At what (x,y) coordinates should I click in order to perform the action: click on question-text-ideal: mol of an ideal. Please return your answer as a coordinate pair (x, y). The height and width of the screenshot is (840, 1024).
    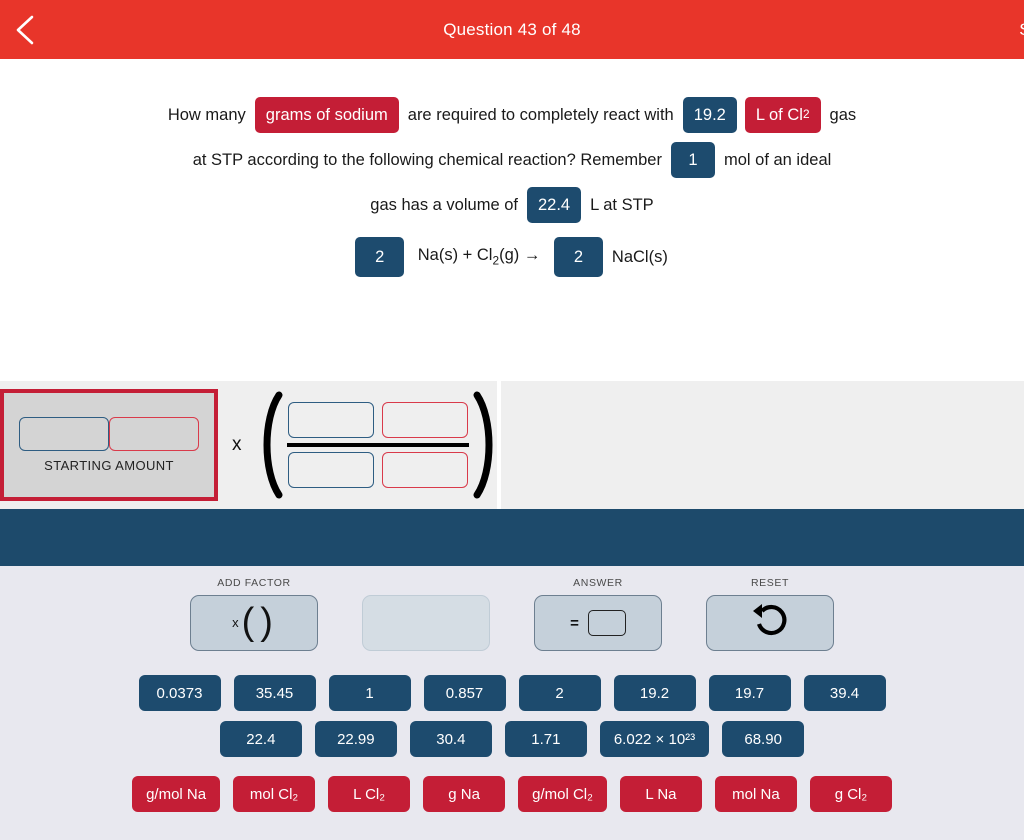
    Looking at the image, I should click on (777, 159).